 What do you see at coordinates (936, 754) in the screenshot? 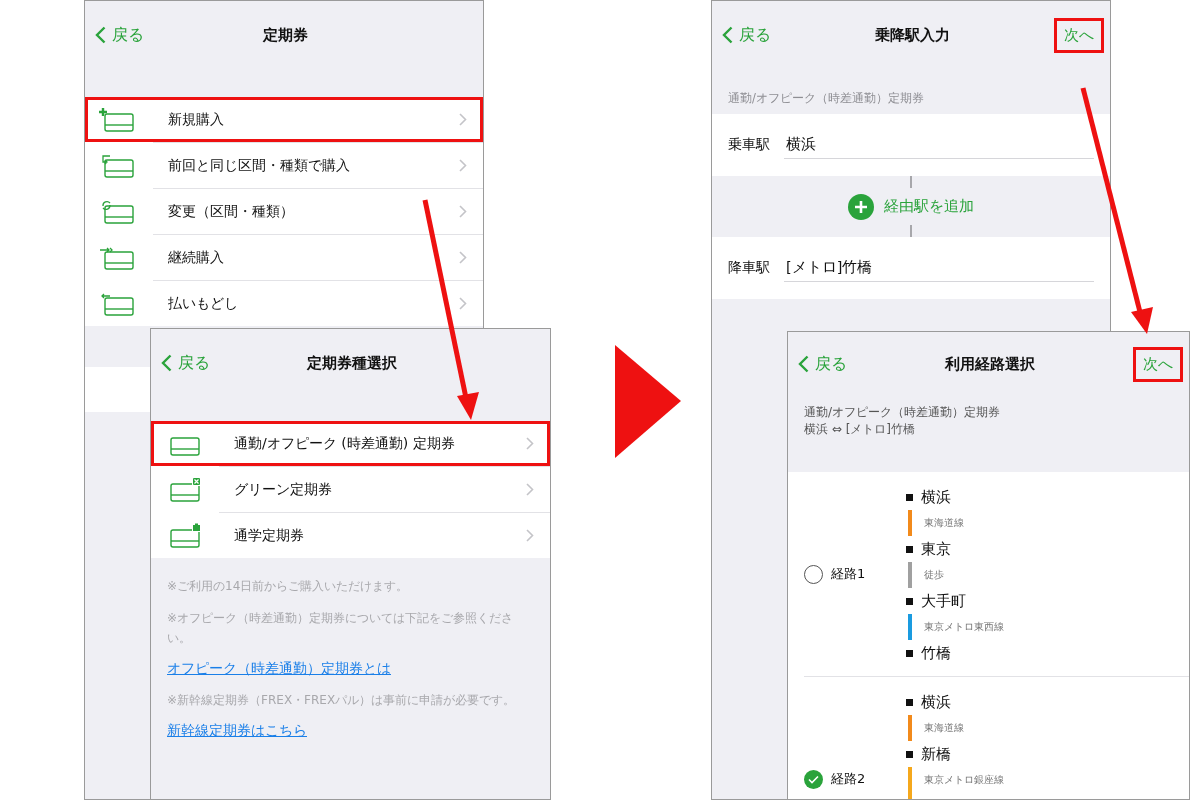
I see `station-name: 新橋` at bounding box center [936, 754].